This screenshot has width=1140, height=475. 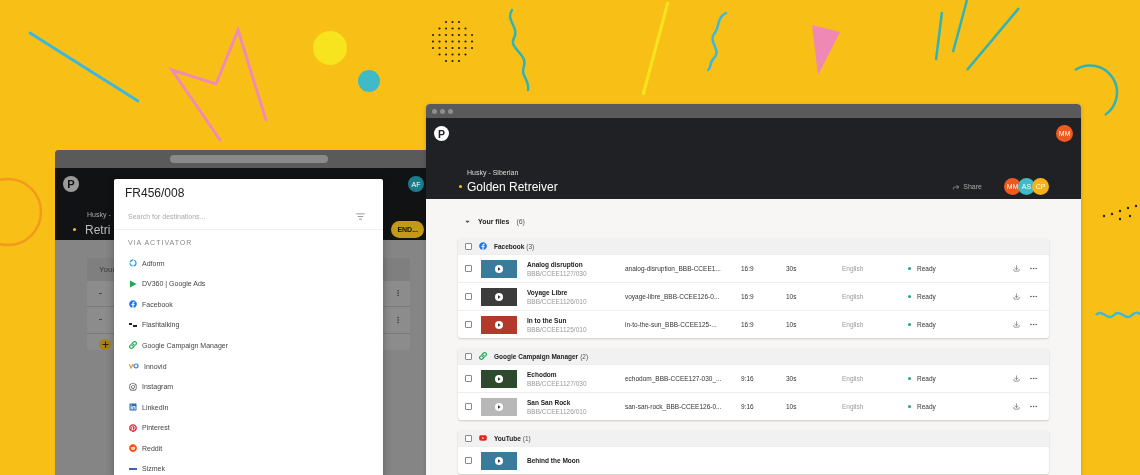 What do you see at coordinates (826, 50) in the screenshot?
I see `triangle-shape` at bounding box center [826, 50].